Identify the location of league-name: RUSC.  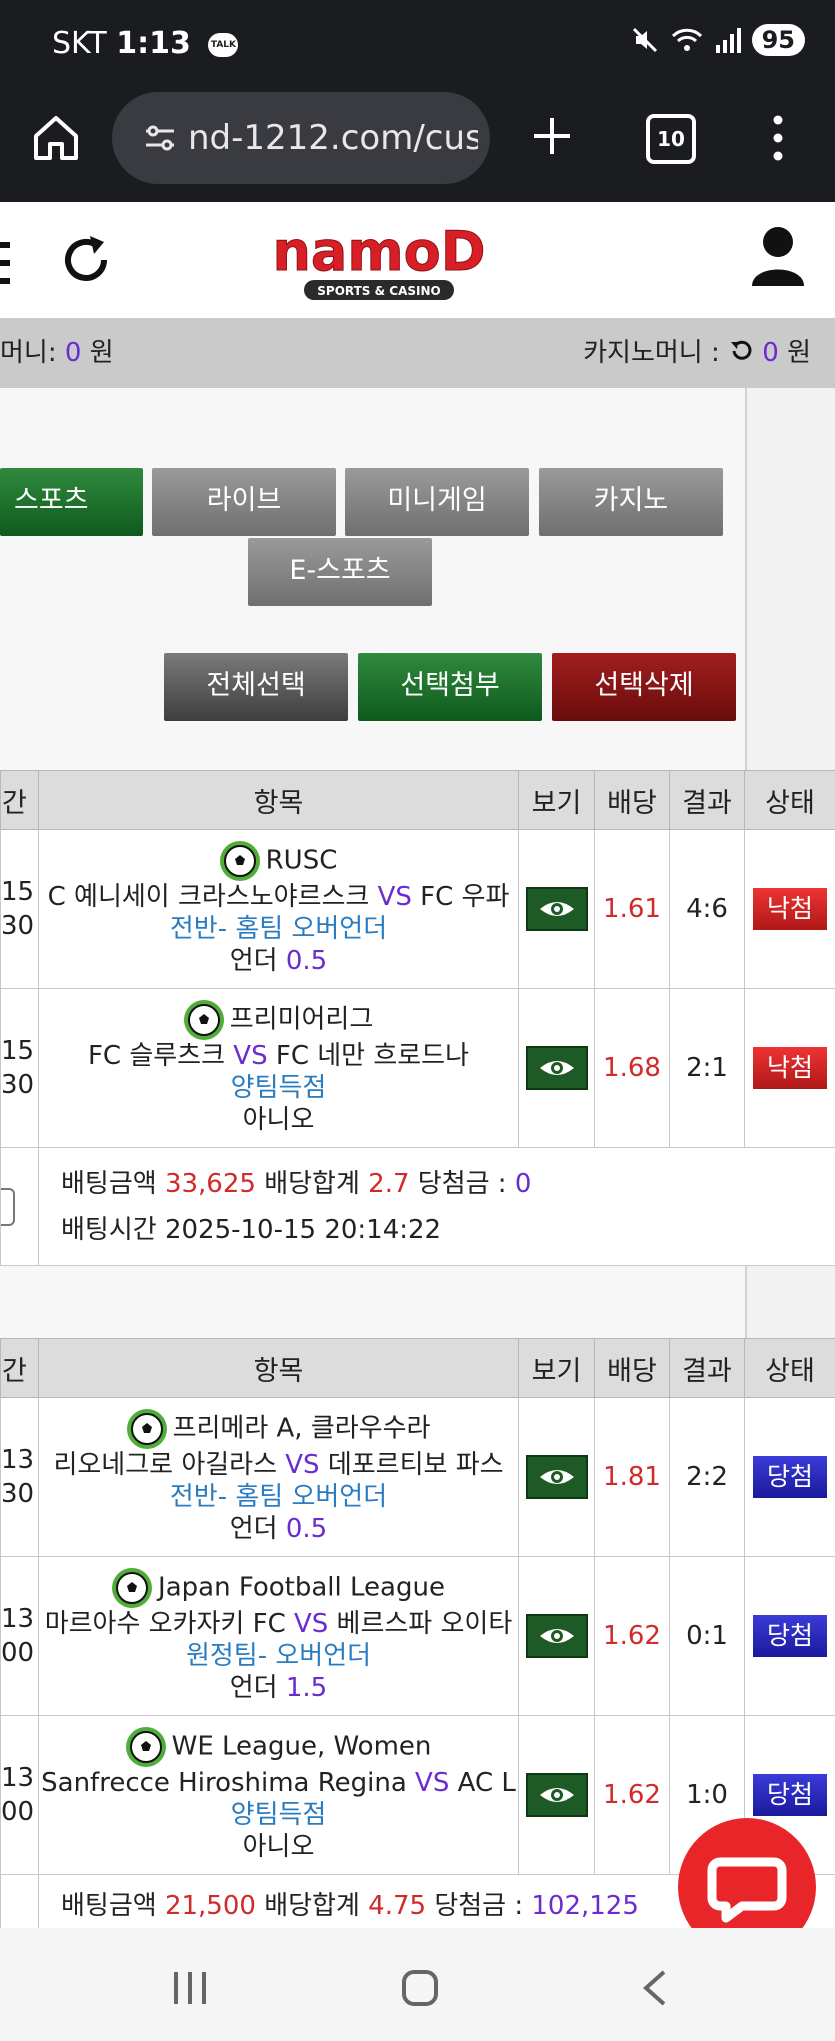
(301, 860).